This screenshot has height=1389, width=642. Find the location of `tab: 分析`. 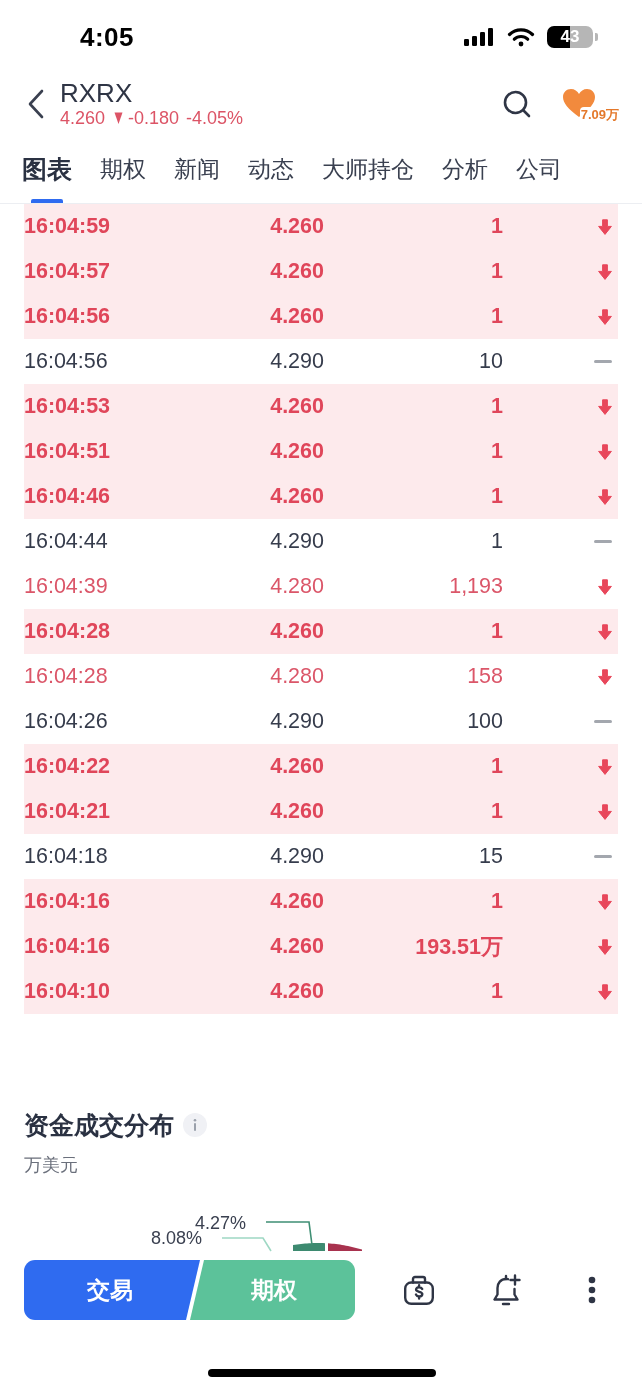

tab: 分析 is located at coordinates (465, 170).